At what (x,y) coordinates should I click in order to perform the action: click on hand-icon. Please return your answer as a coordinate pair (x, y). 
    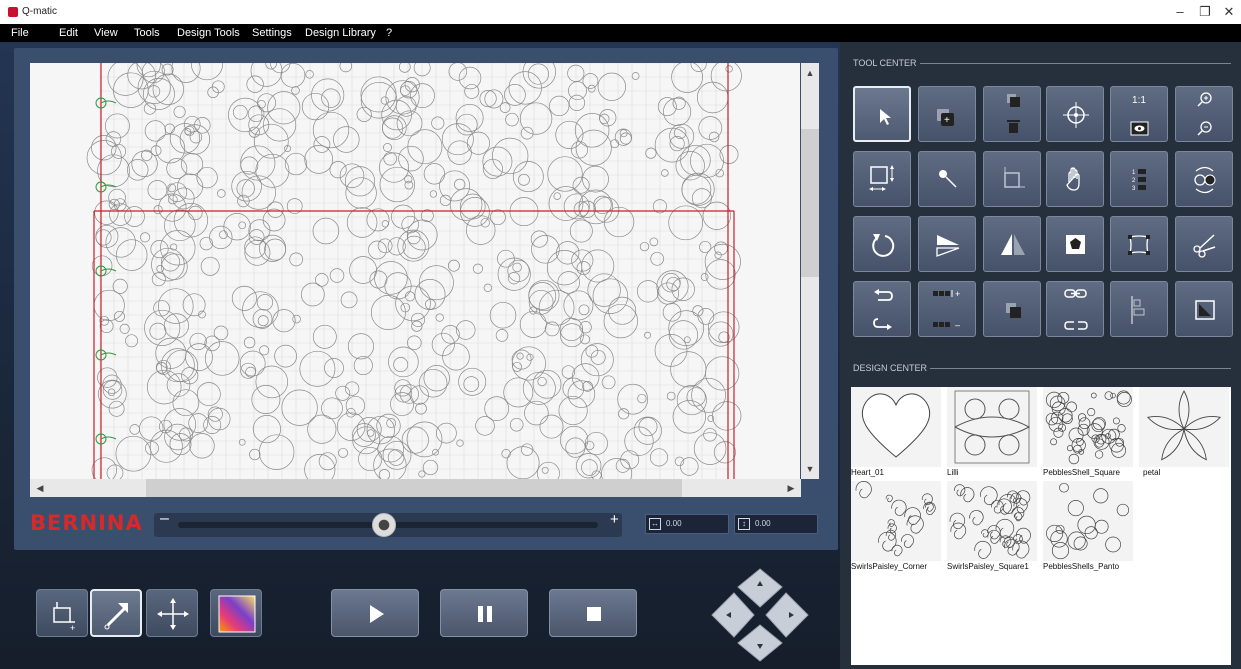
    Looking at the image, I should click on (1073, 179).